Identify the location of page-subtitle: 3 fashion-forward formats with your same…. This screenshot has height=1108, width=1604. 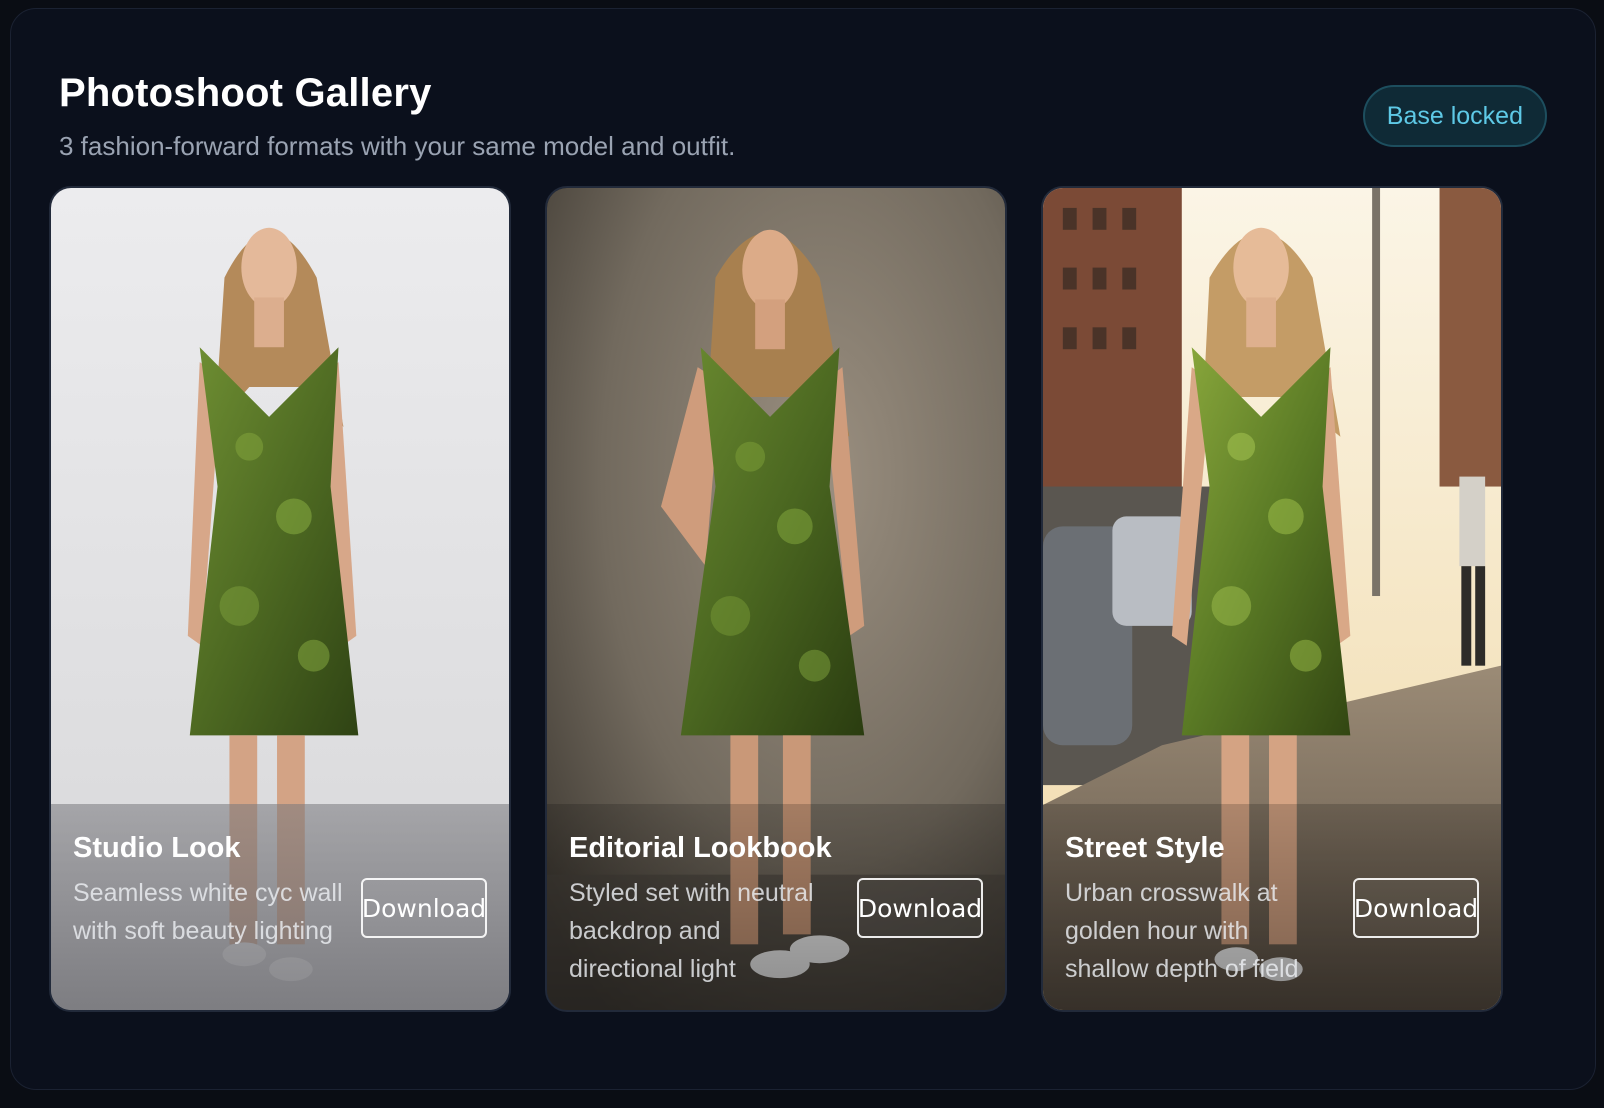
(397, 146).